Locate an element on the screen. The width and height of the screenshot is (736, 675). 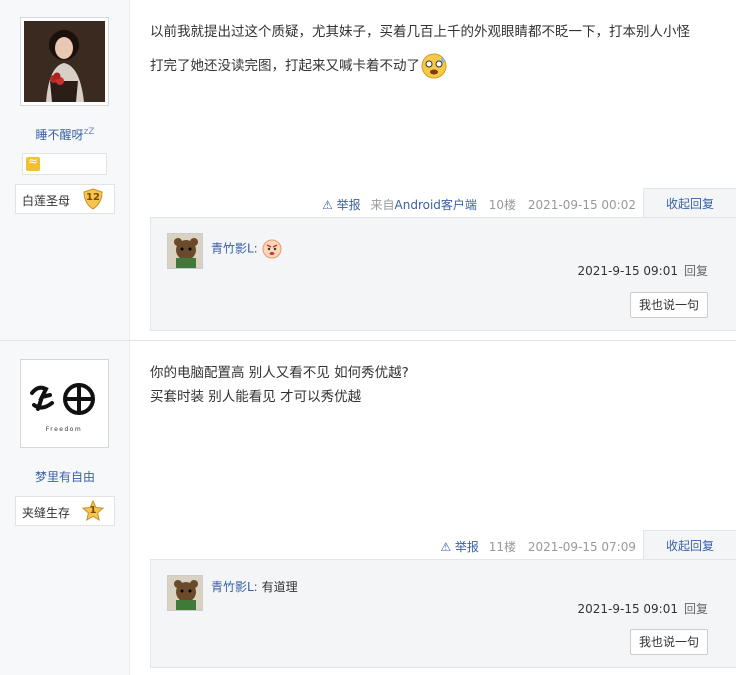
reply-panel: 青竹影L: 2021-9-15 09:01 回复 我也说一句 is located at coordinates (443, 274).